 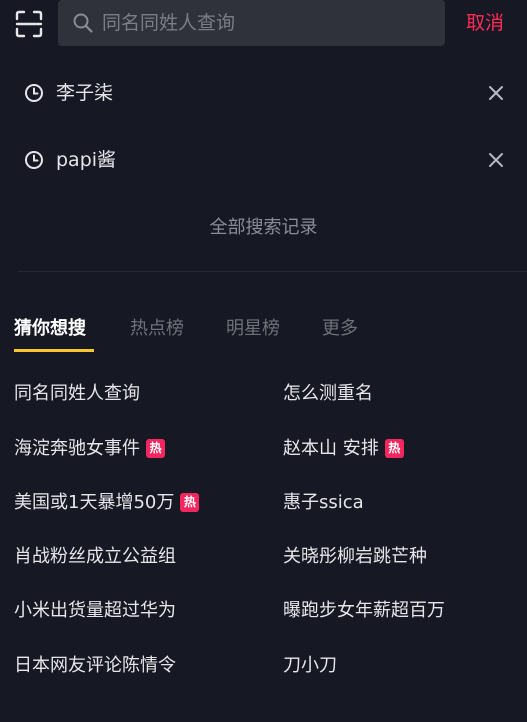 I want to click on tab-star-list: 明星榜, so click(x=253, y=329).